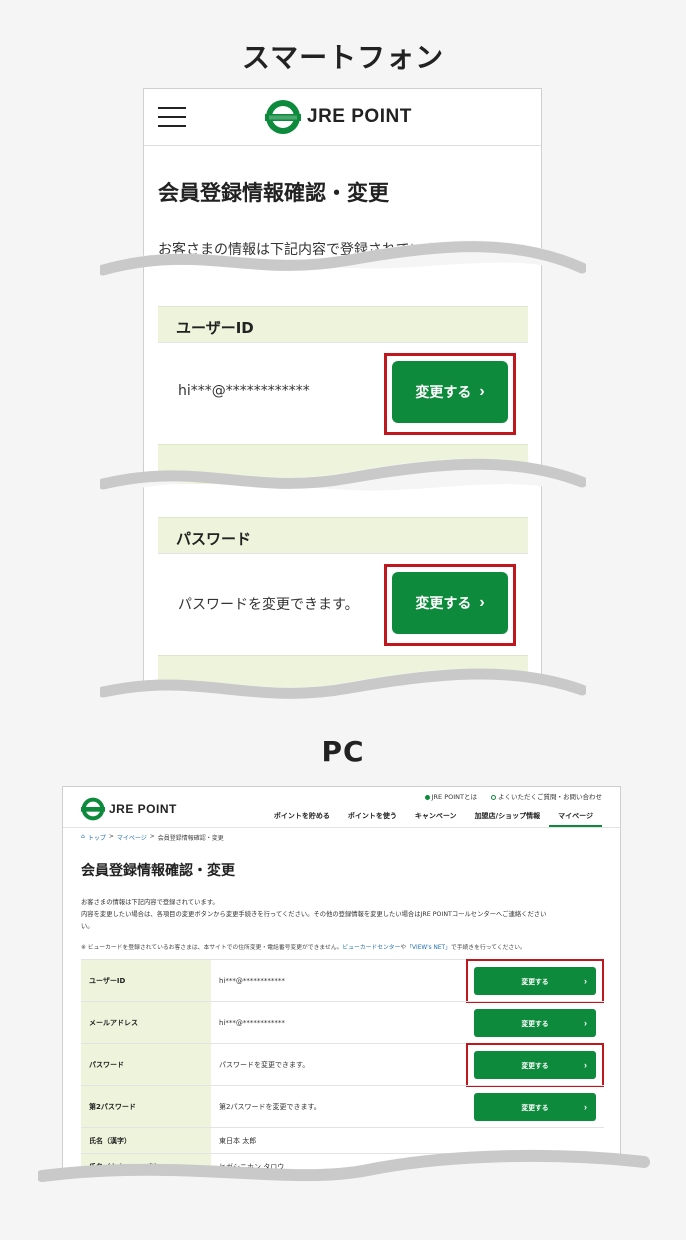 This screenshot has width=686, height=1240. I want to click on row-label: 第2パスワード, so click(146, 1106).